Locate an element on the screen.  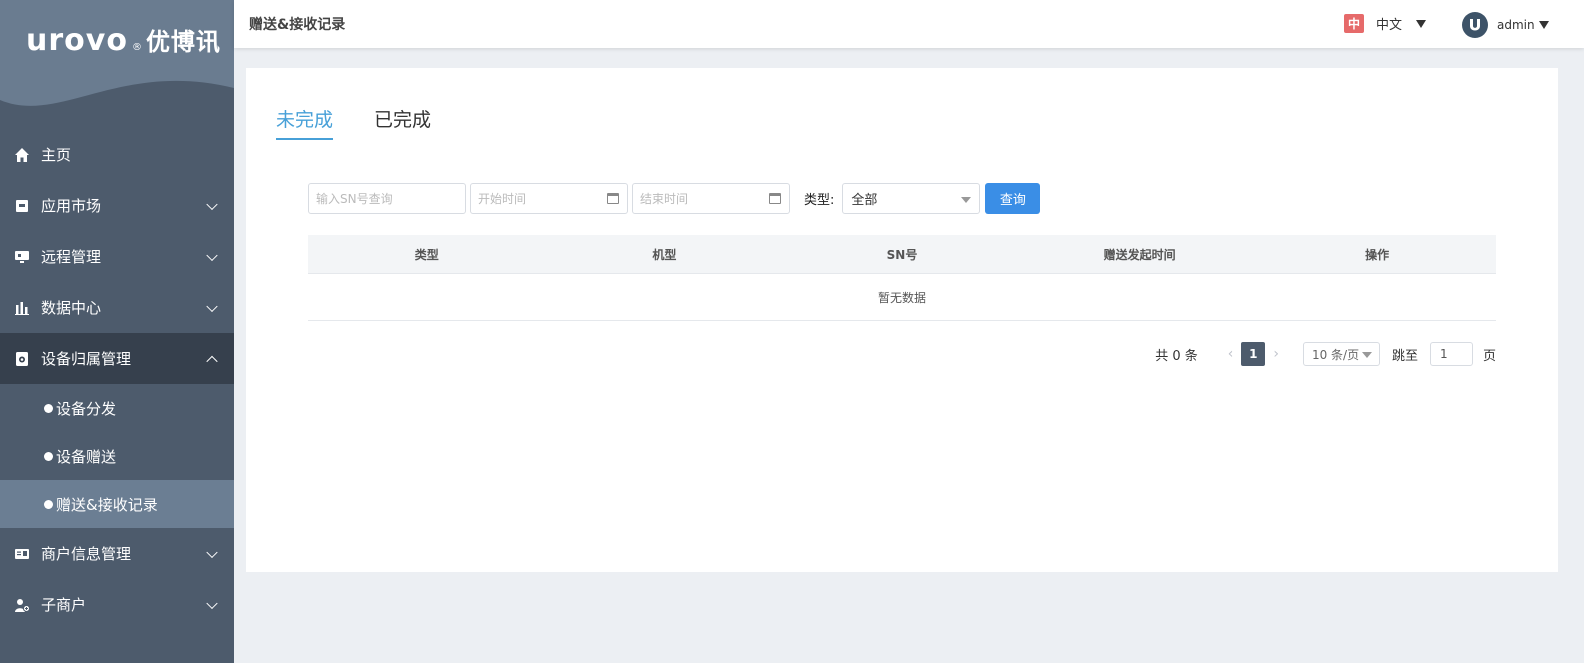
chevron-left-icon: ‹ is located at coordinates (1231, 354).